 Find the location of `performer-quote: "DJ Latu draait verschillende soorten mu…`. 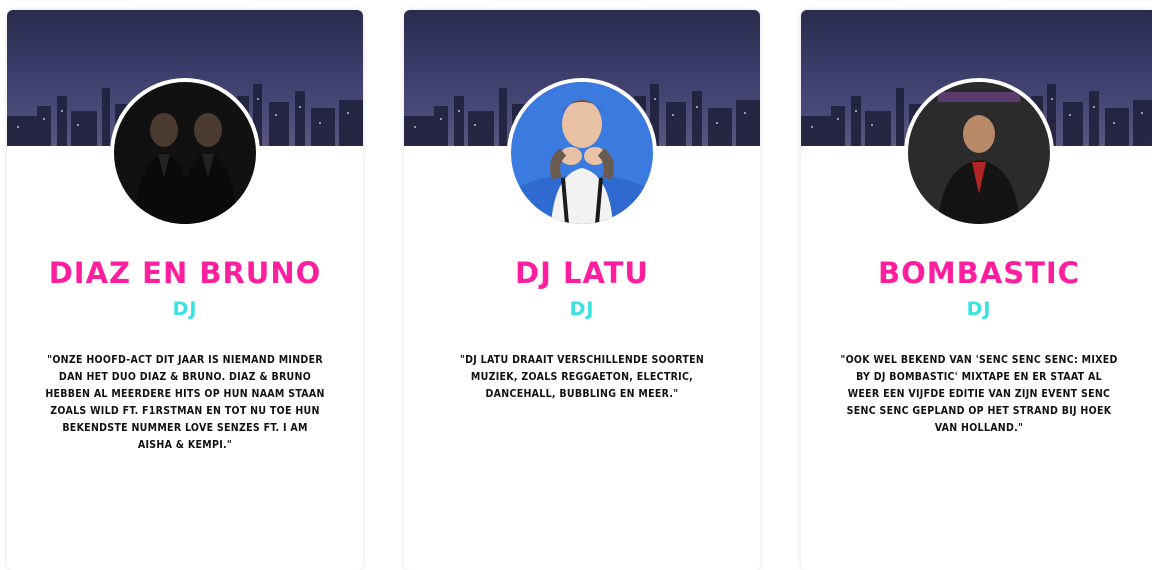

performer-quote: "DJ Latu draait verschillende soorten mu… is located at coordinates (582, 377).